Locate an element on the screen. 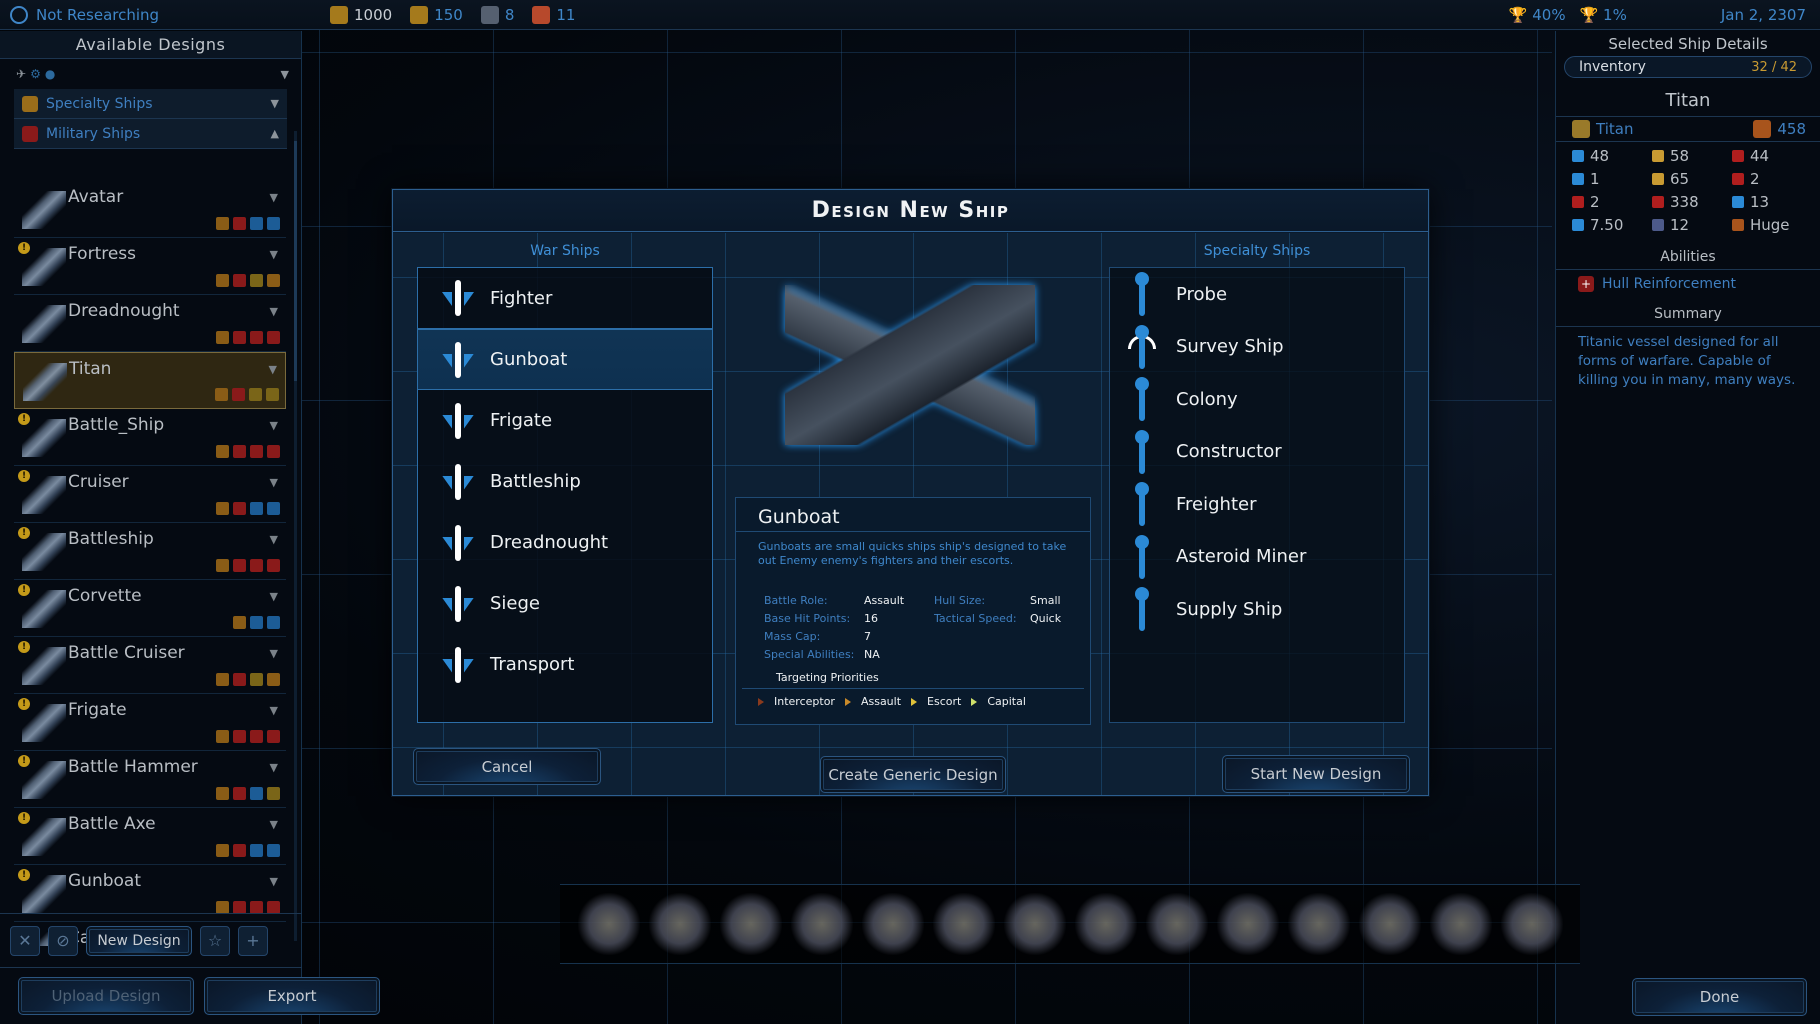 Image resolution: width=1820 pixels, height=1024 pixels. design-list-item: !Cruiser▼ is located at coordinates (150, 494).